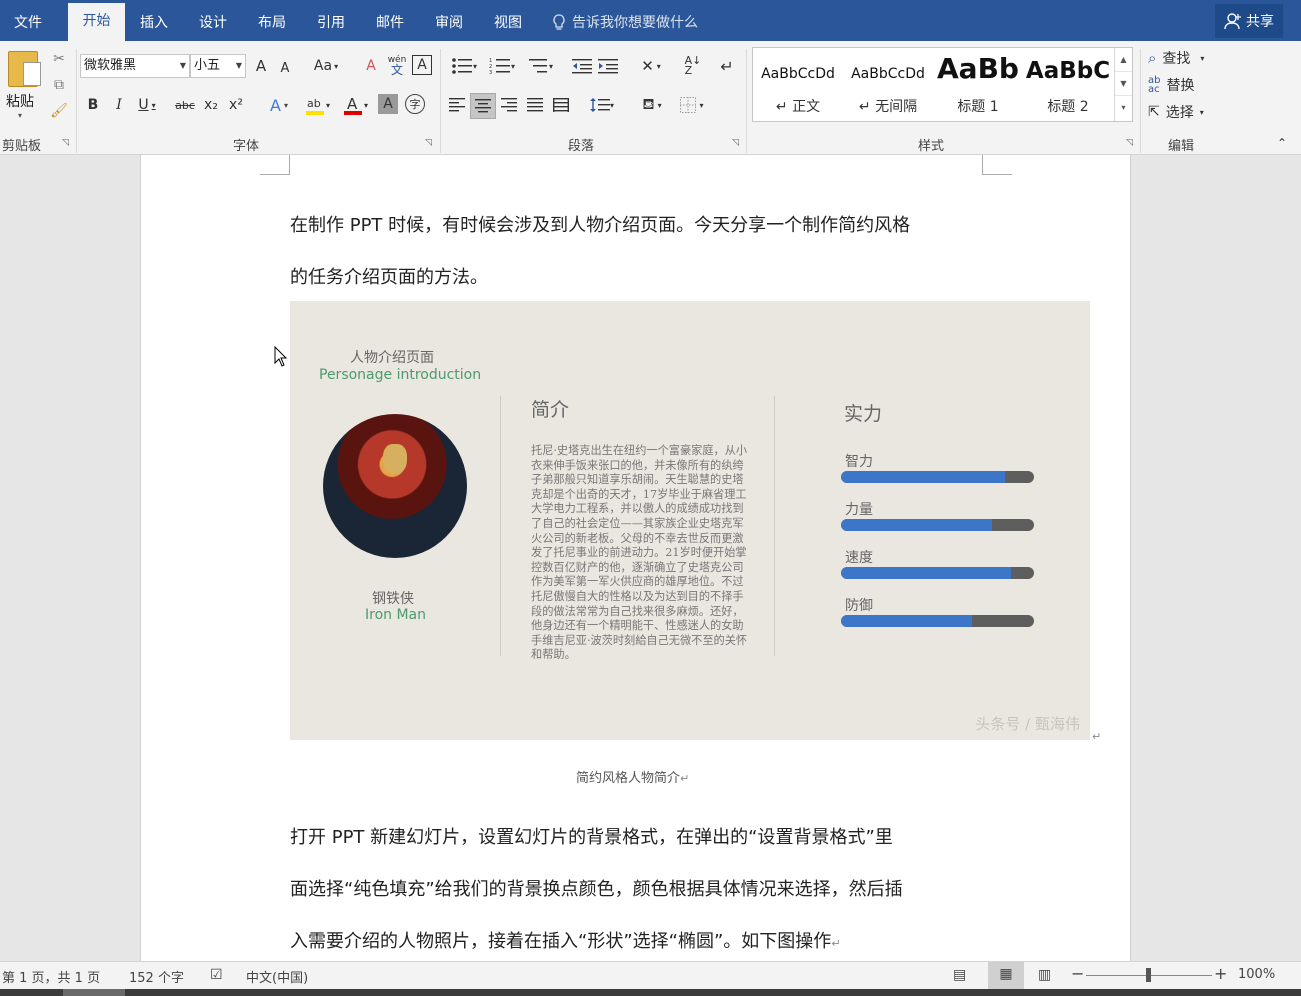 This screenshot has height=996, width=1301. What do you see at coordinates (389, 276) in the screenshot?
I see `paragraph-line: 的任务介绍页面的方法。` at bounding box center [389, 276].